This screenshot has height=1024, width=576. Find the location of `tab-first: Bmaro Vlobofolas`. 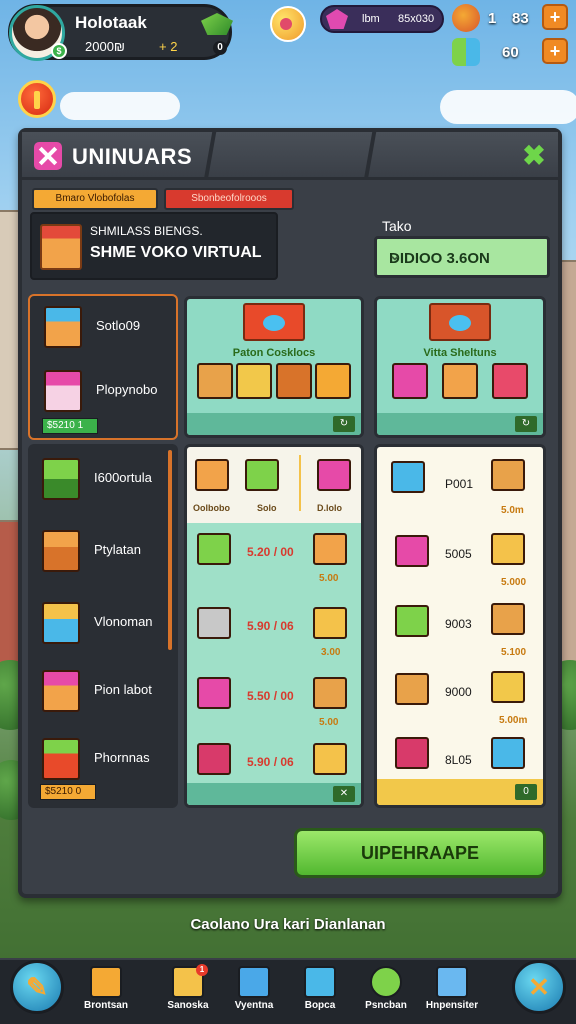

tab-first: Bmaro Vlobofolas is located at coordinates (95, 199).